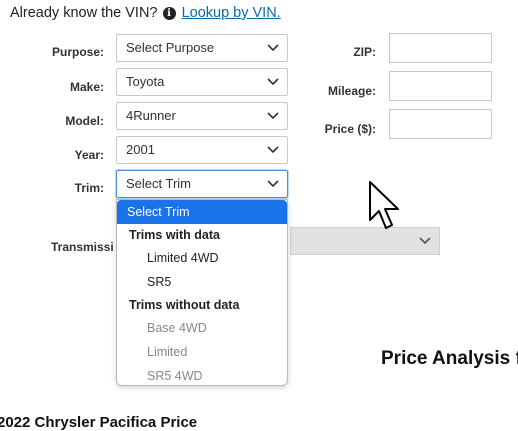 The image size is (518, 431). Describe the element at coordinates (202, 258) in the screenshot. I see `trim-option-limited-4wd: Limited 4WD` at that location.